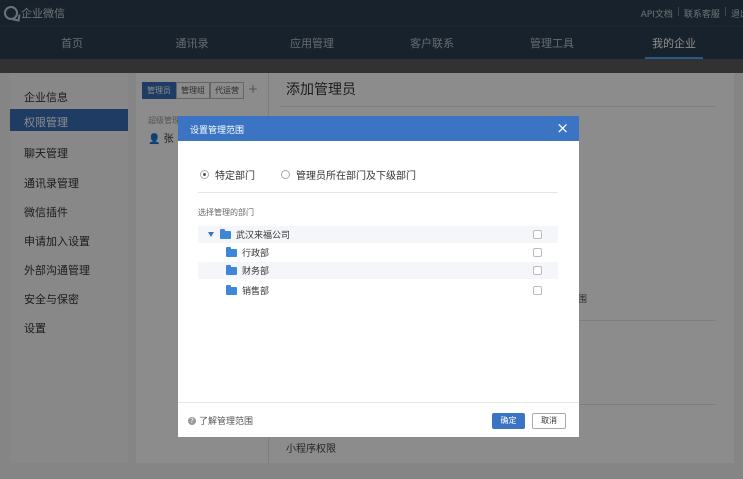 The image size is (743, 479). Describe the element at coordinates (226, 422) in the screenshot. I see `help-text: 了解管理范围` at that location.